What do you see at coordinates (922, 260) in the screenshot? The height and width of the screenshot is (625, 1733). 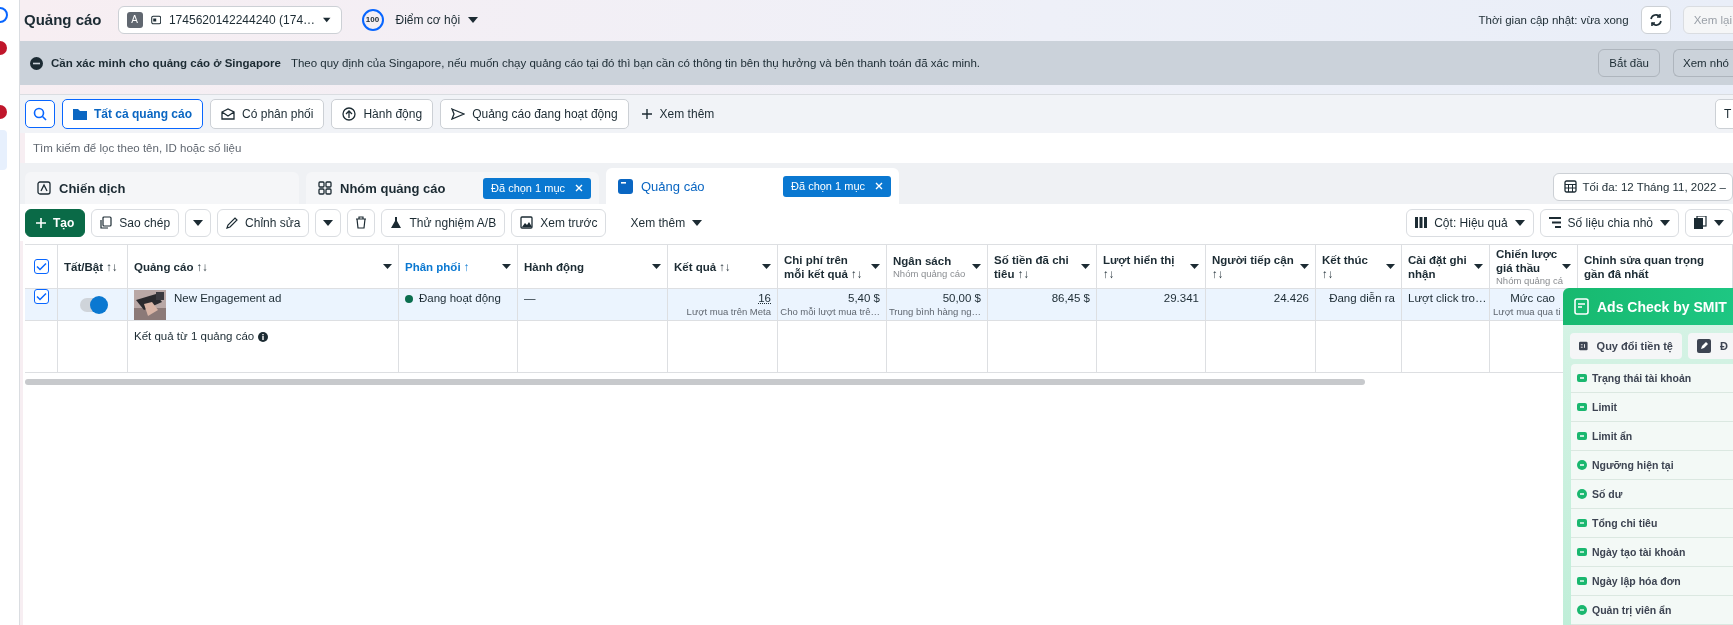 I see `column-header: Ngân sách` at bounding box center [922, 260].